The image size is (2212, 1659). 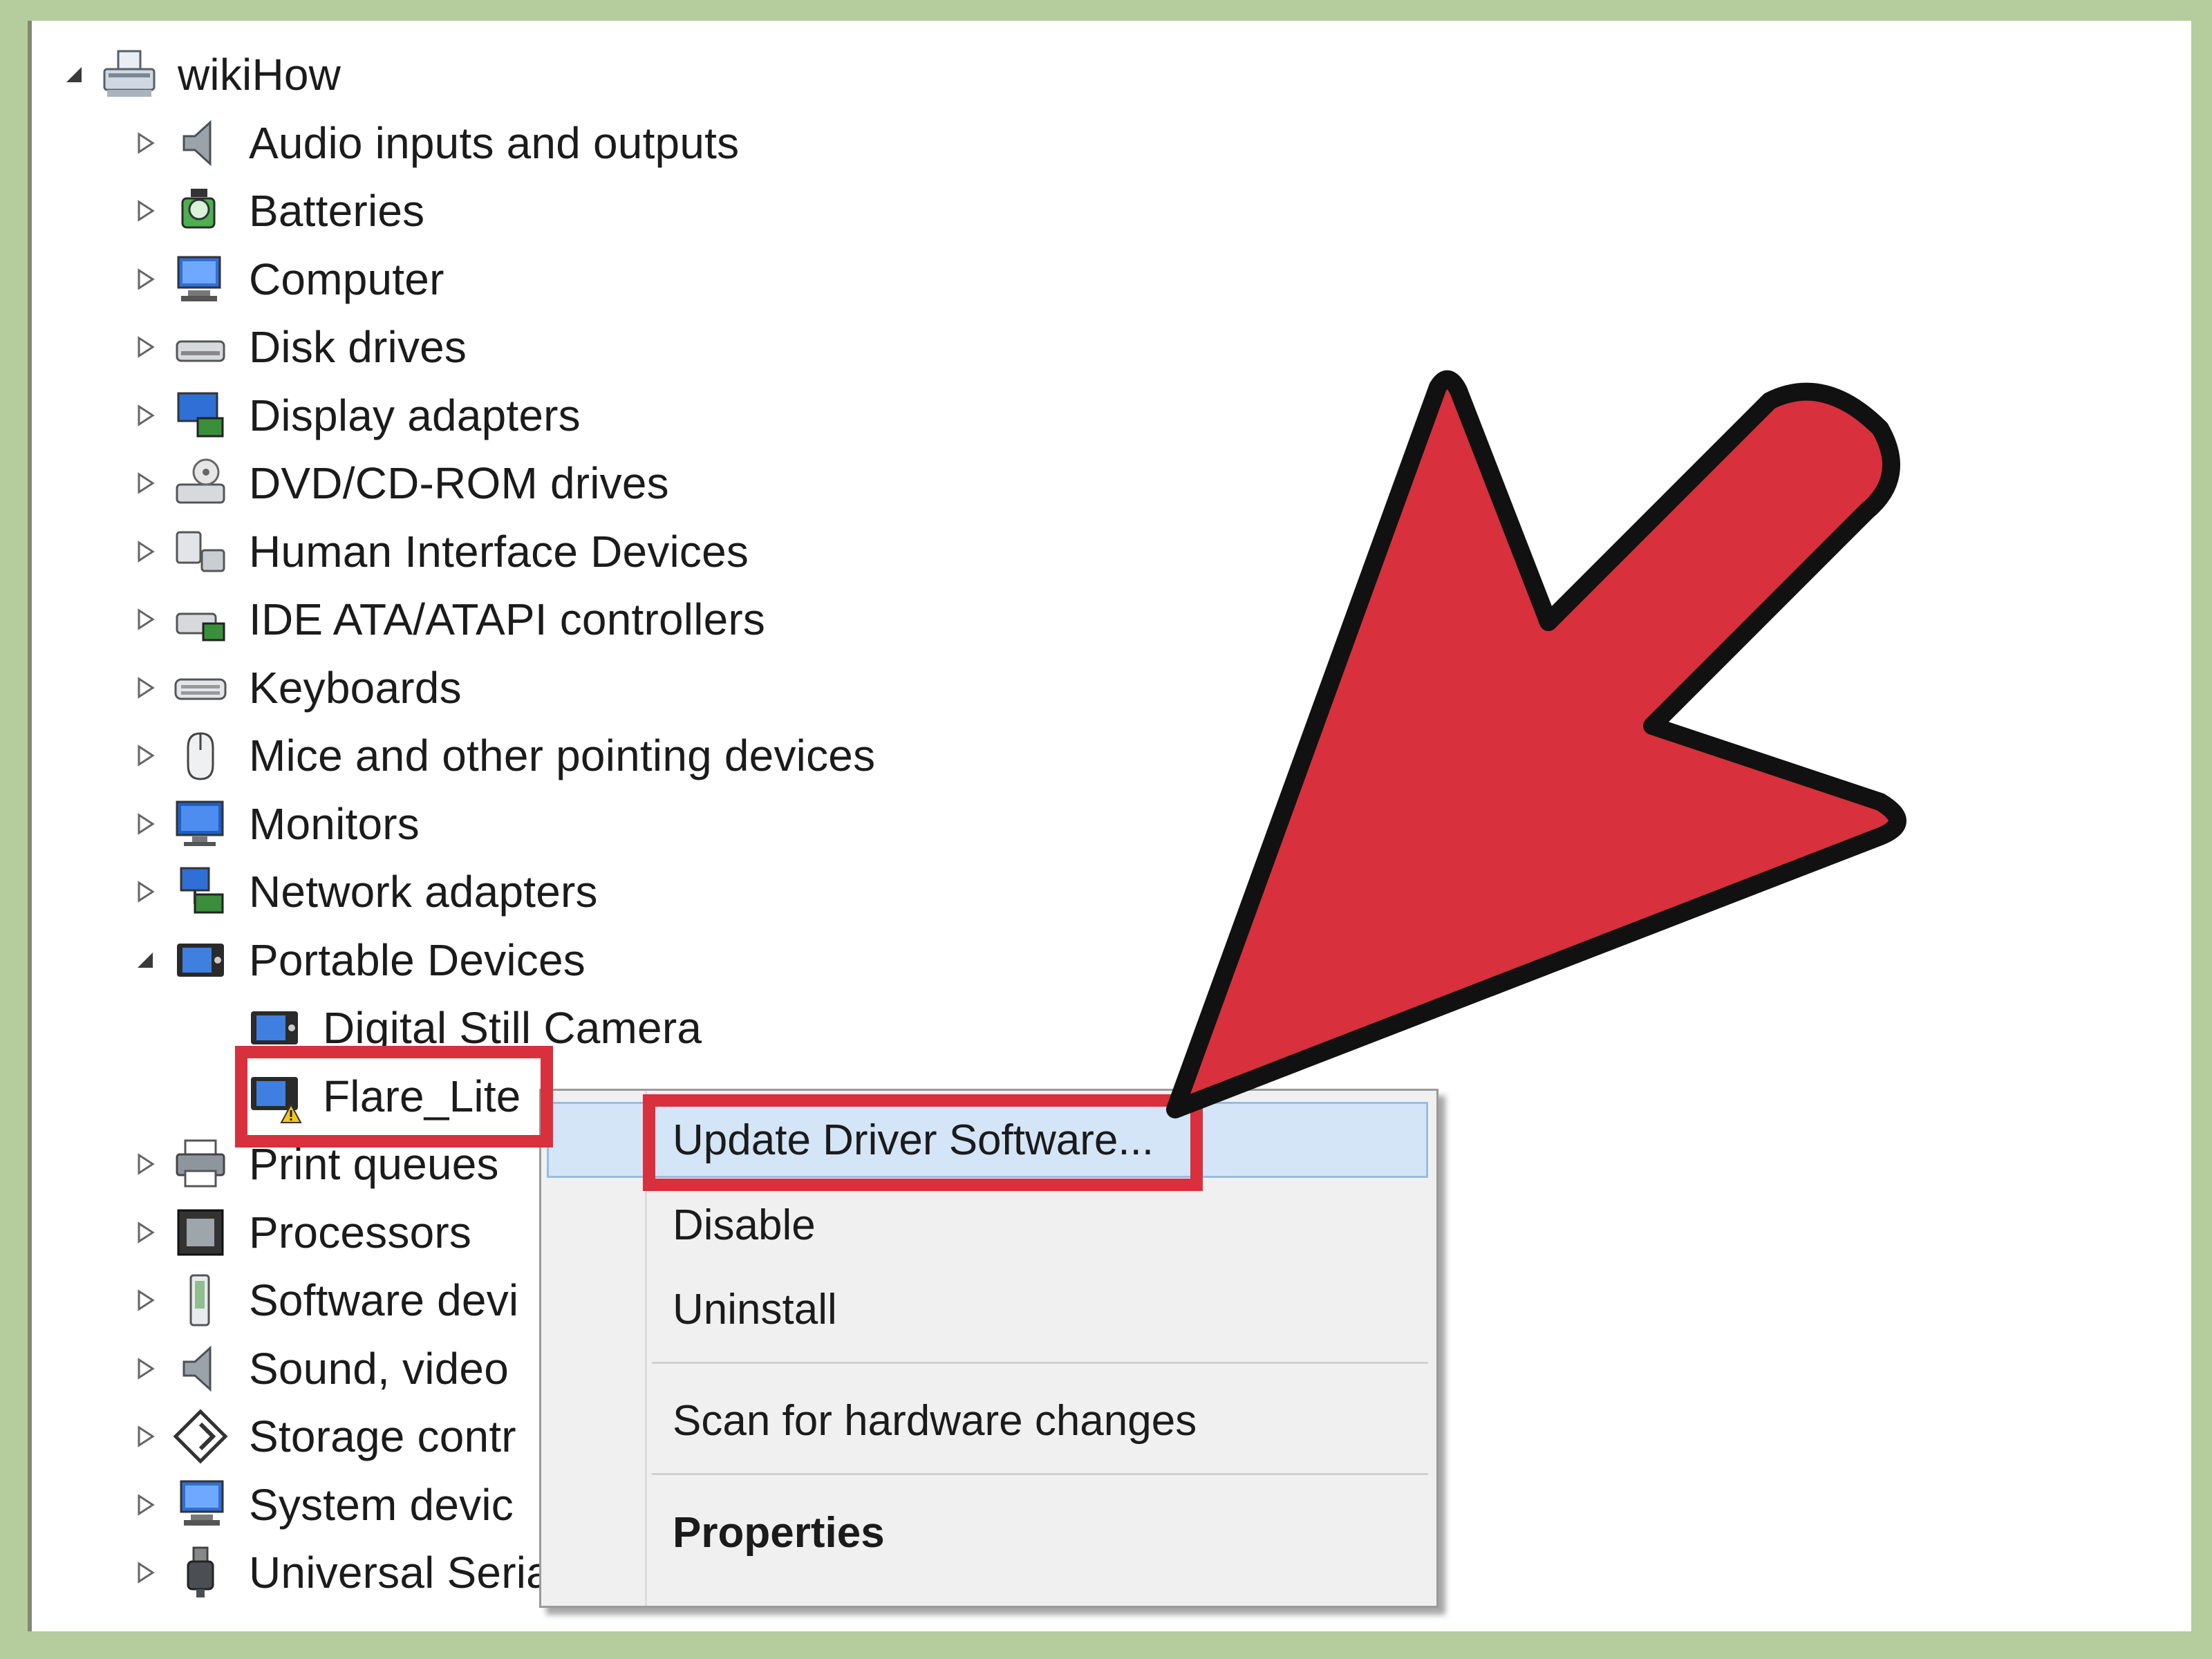 I want to click on network-adapter-icon, so click(x=201, y=892).